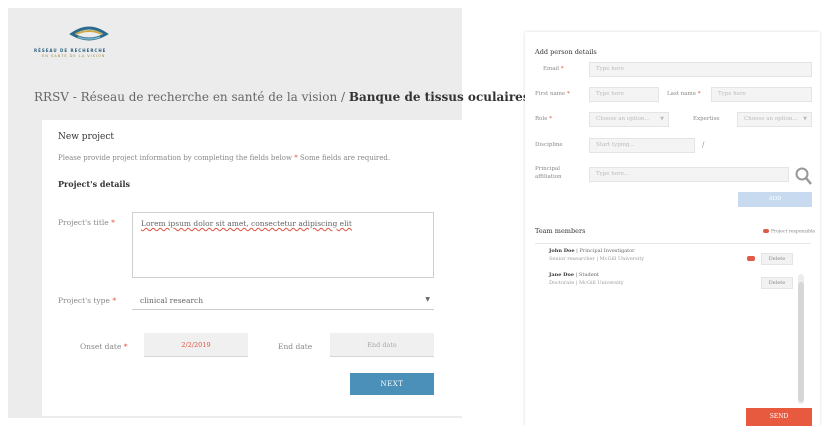 The width and height of the screenshot is (831, 426). Describe the element at coordinates (607, 251) in the screenshot. I see `member-role: Principal Investigator` at that location.